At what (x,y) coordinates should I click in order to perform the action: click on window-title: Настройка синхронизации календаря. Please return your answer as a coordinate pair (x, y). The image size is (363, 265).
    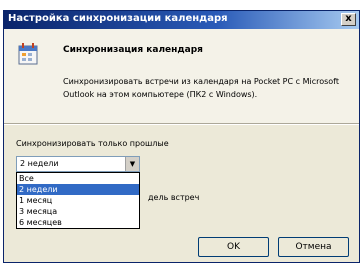
    Looking at the image, I should click on (118, 18).